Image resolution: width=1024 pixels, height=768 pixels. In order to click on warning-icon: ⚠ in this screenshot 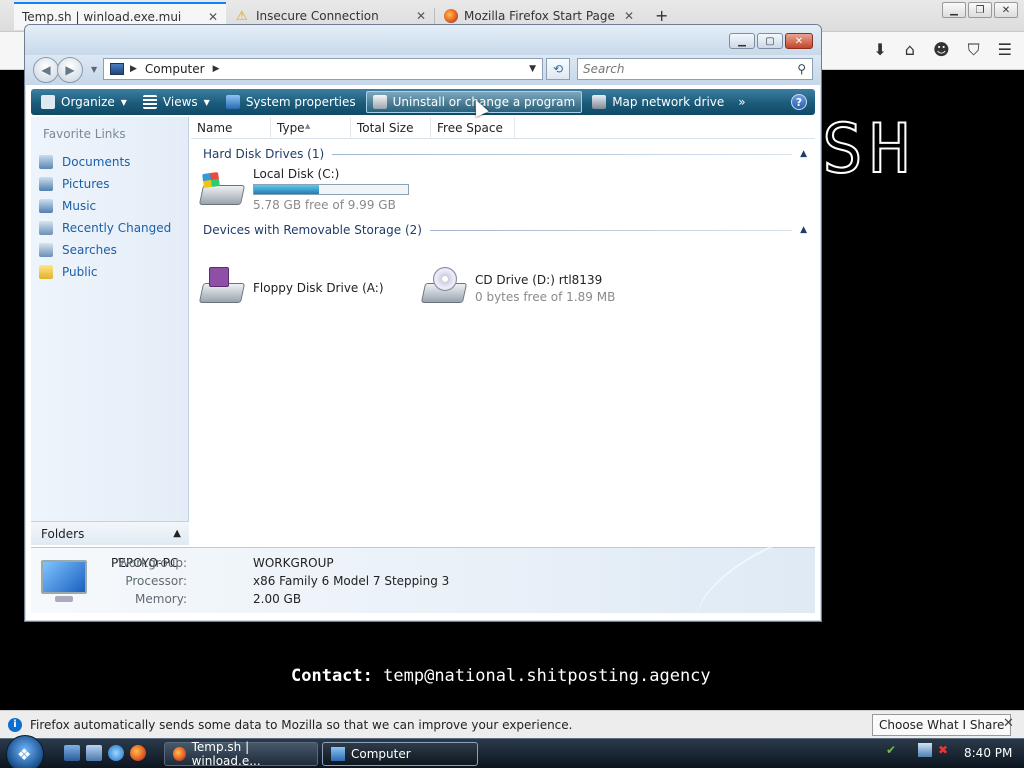, I will do `click(242, 16)`.